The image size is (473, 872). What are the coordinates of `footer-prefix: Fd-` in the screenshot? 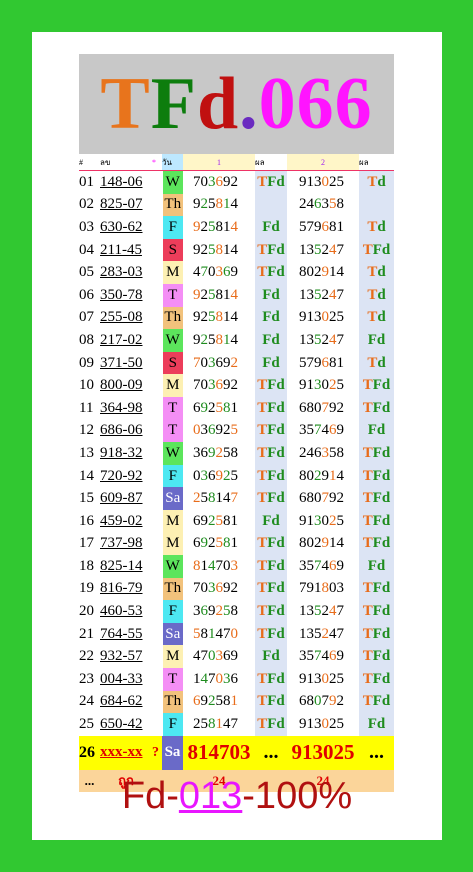 It's located at (150, 796).